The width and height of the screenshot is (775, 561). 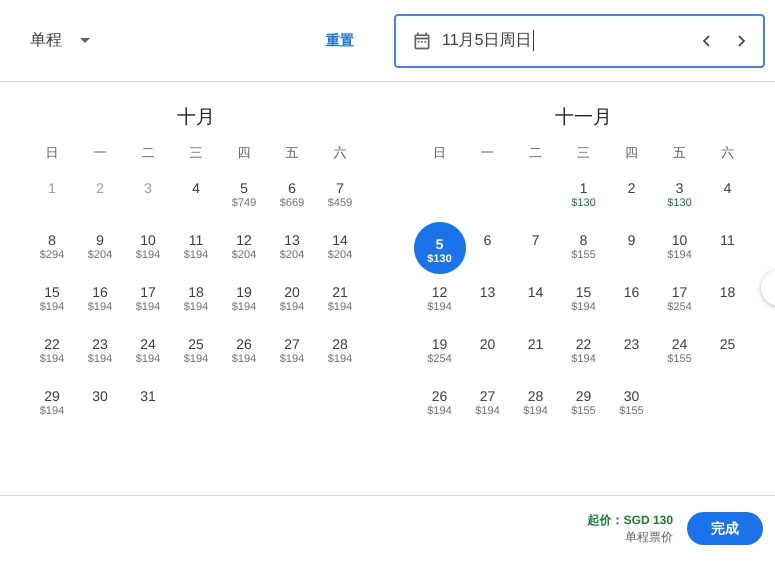 What do you see at coordinates (579, 41) in the screenshot?
I see `date-field: 11月5日周日` at bounding box center [579, 41].